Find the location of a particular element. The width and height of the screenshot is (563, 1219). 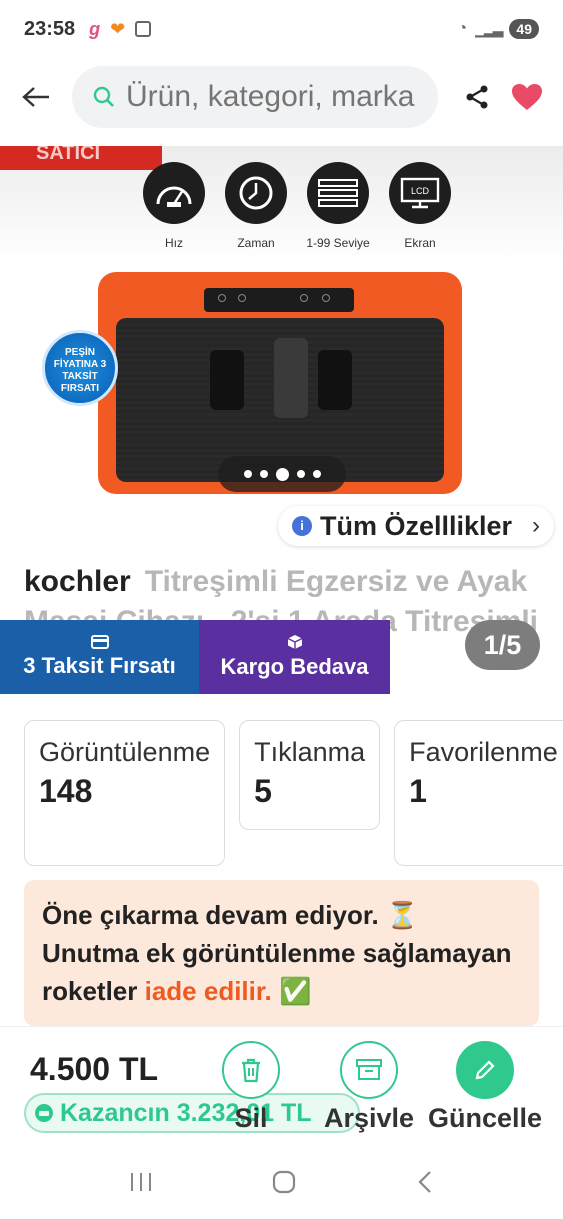

stat-views: Görüntülenme 148 is located at coordinates (125, 793).